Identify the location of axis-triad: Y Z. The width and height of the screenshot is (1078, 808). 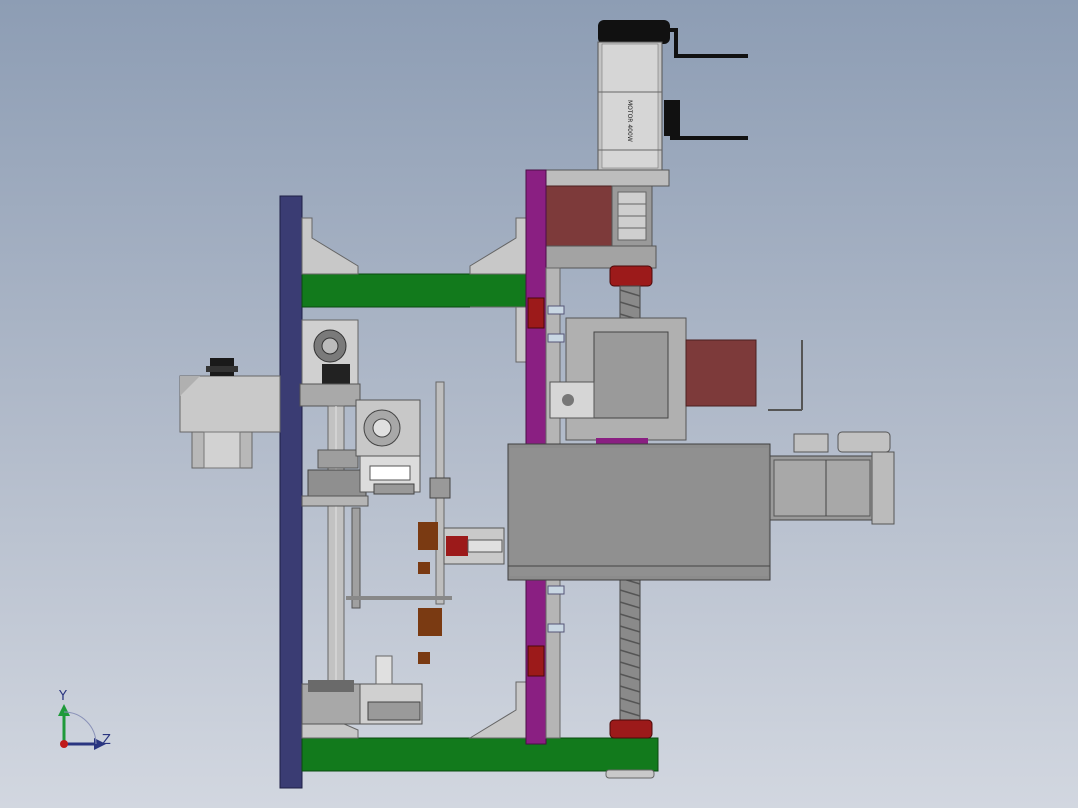
(84, 719).